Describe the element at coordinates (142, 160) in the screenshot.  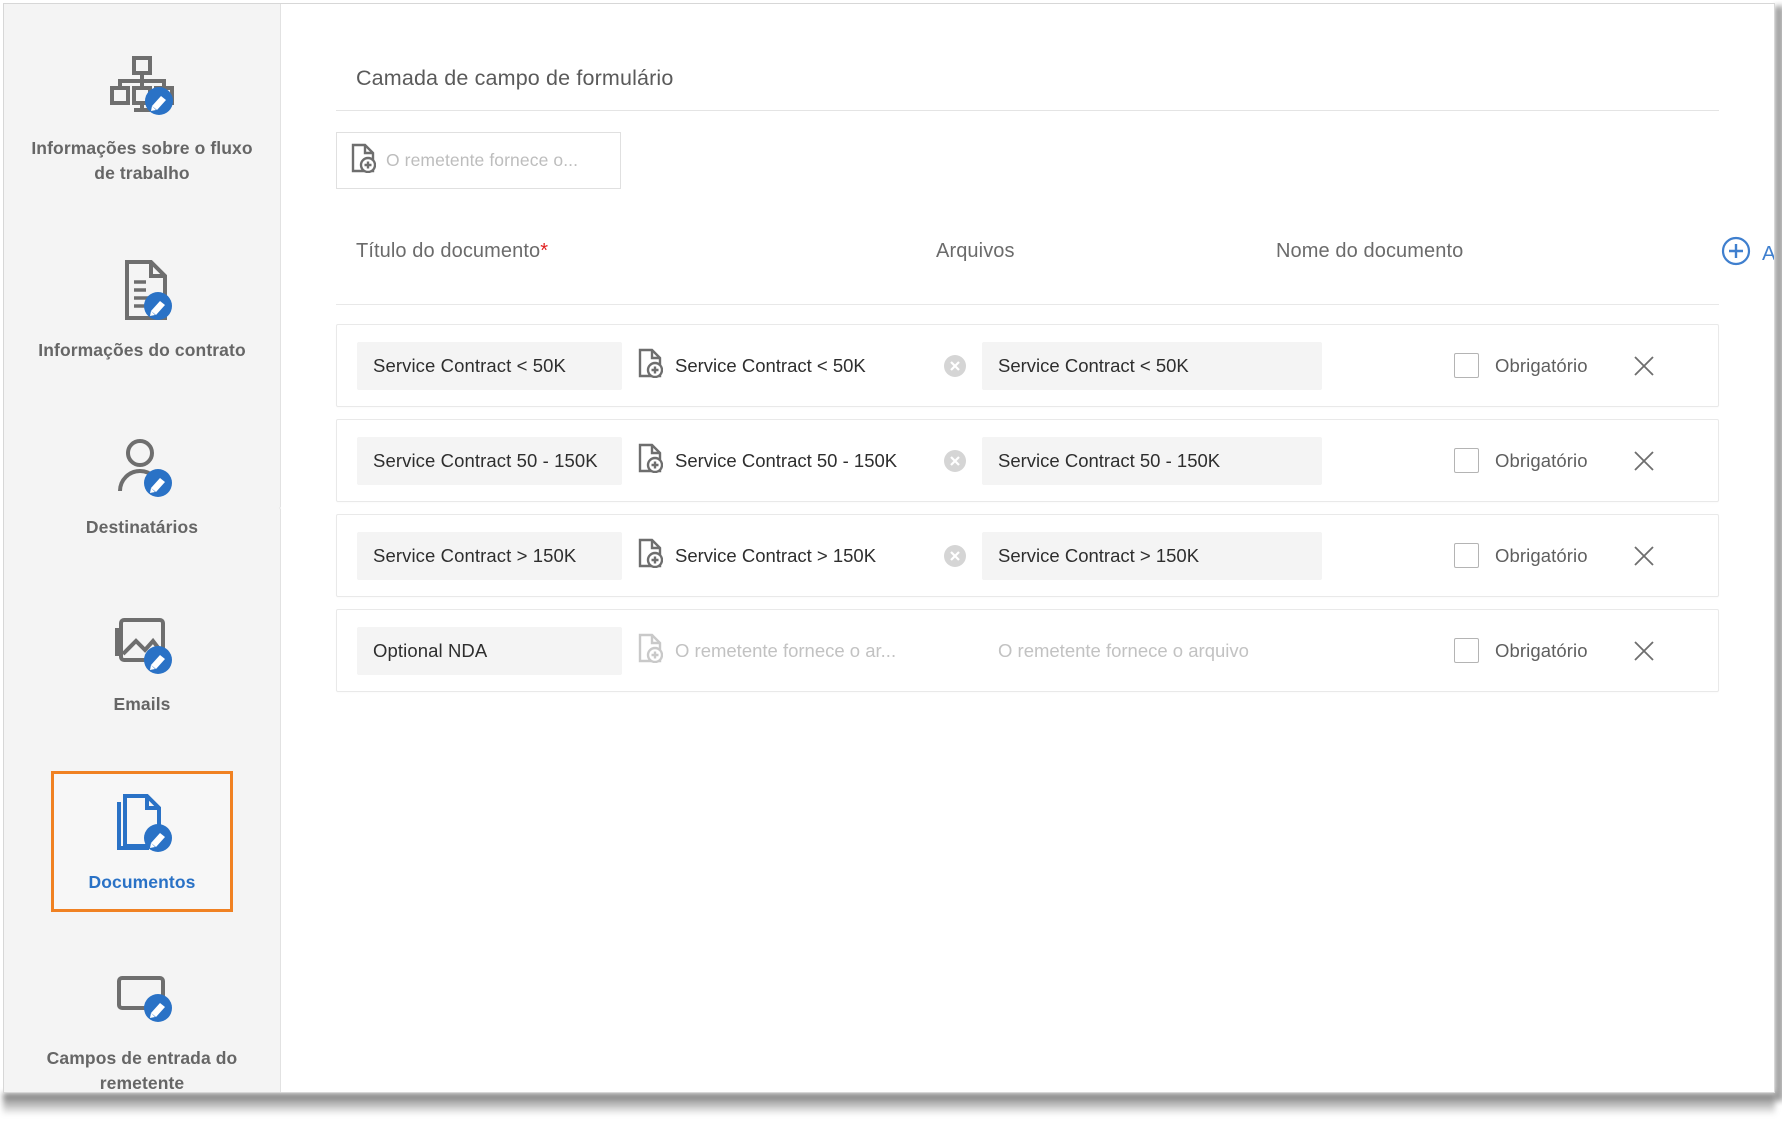
I see `sidebar-item-label: Informações sobre o fluxo de trabalho` at that location.